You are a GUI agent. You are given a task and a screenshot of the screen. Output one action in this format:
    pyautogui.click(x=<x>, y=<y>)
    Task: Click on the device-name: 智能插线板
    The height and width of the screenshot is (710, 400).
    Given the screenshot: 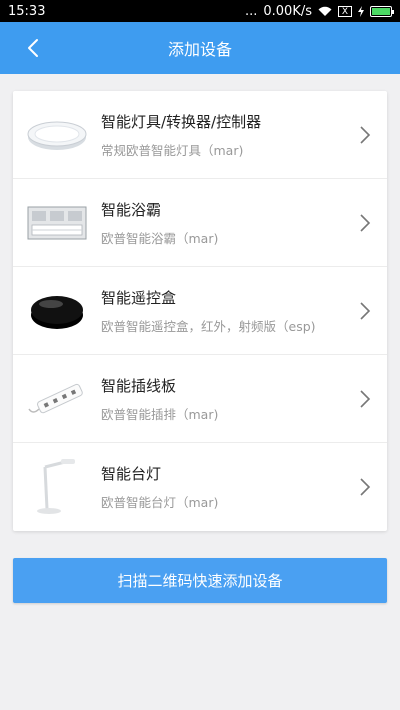 What is the action you would take?
    pyautogui.click(x=139, y=385)
    